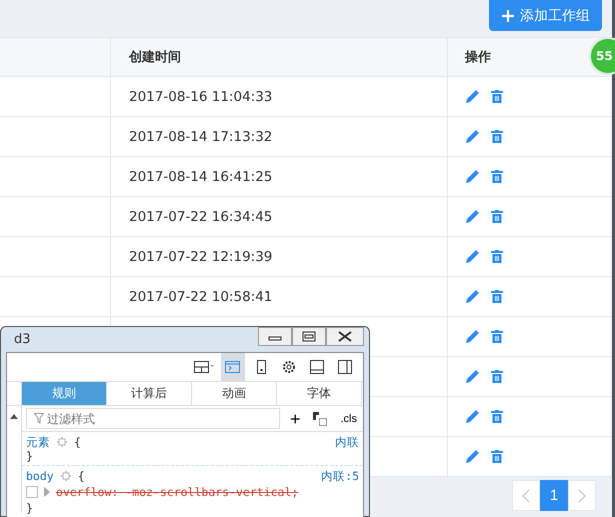 This screenshot has width=615, height=517. Describe the element at coordinates (348, 418) in the screenshot. I see `class-toggle-button: .cls` at that location.